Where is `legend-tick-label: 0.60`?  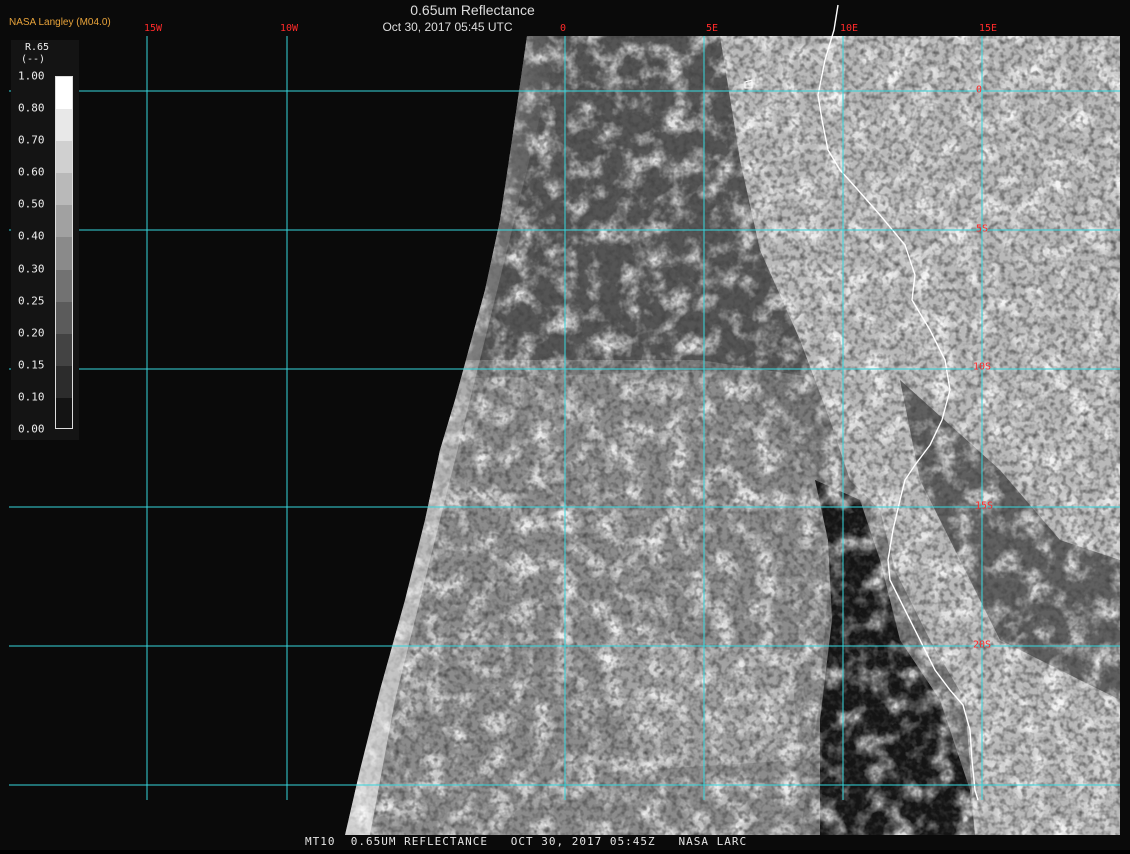
legend-tick-label: 0.60 is located at coordinates (31, 172).